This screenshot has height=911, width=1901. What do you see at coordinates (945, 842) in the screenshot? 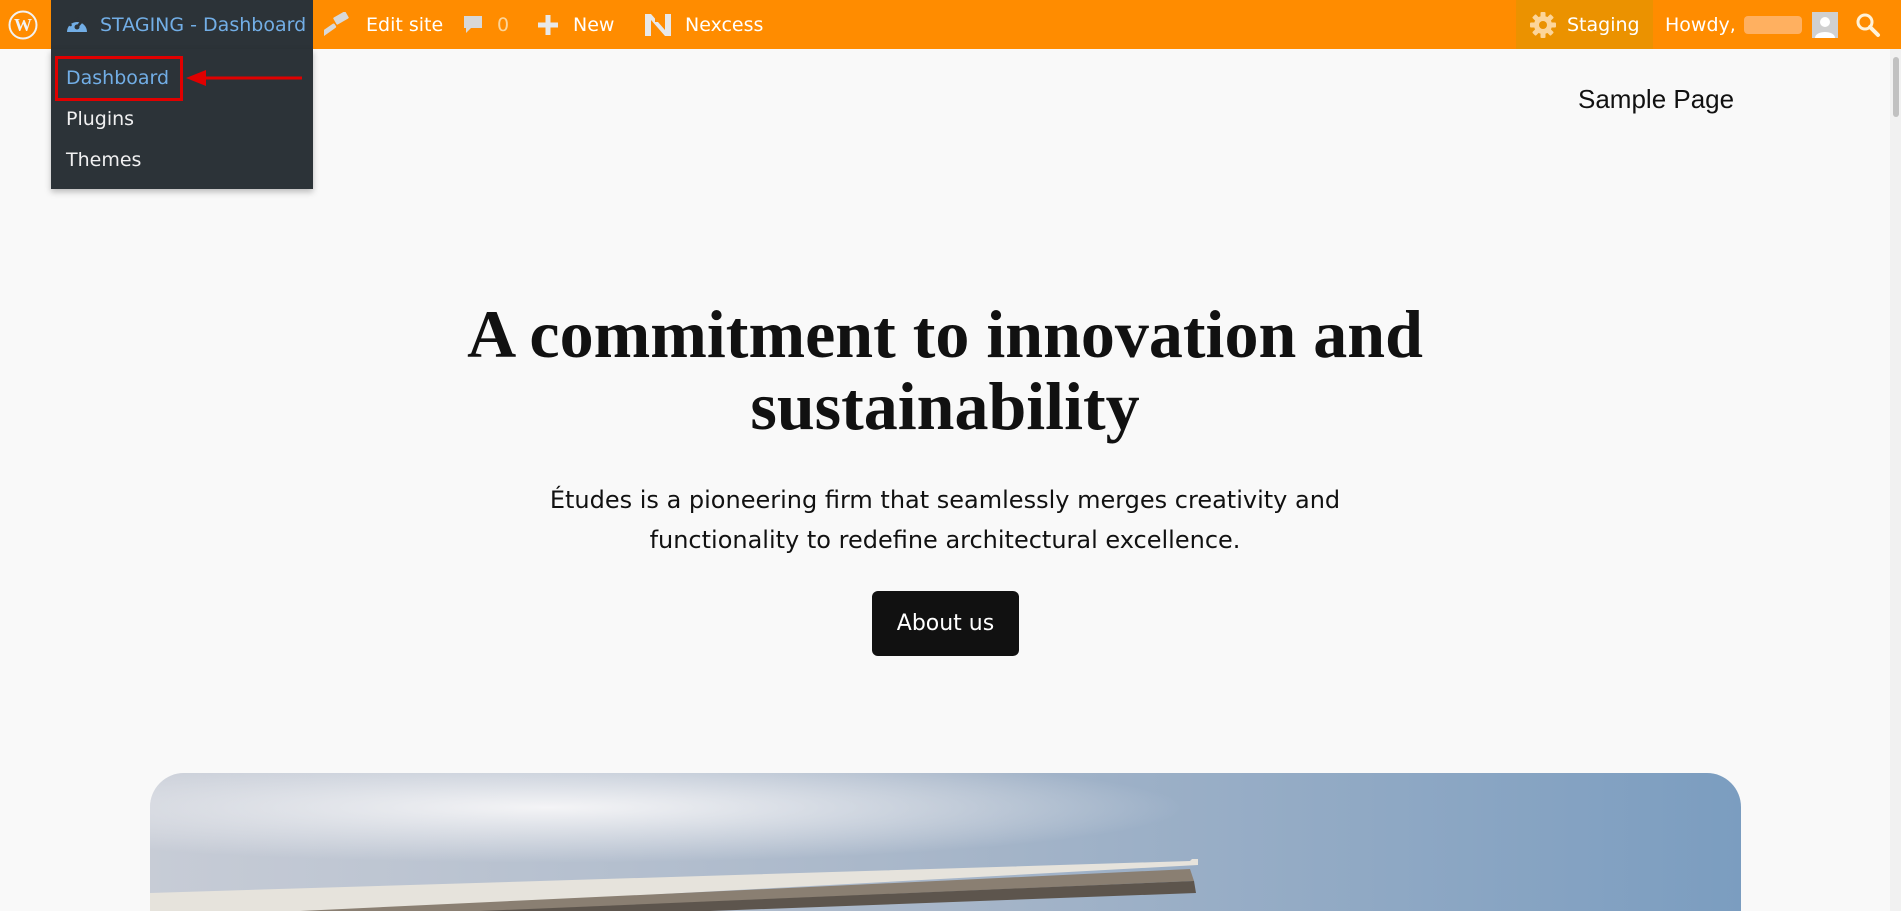
I see `hero-building-image` at bounding box center [945, 842].